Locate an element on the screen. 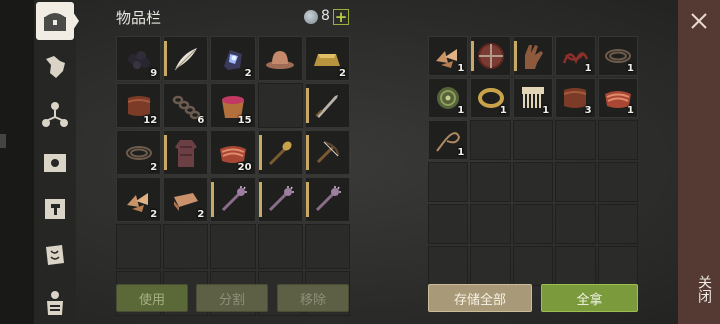 Image resolution: width=720 pixels, height=324 pixels. tab-inventory is located at coordinates (57, 21).